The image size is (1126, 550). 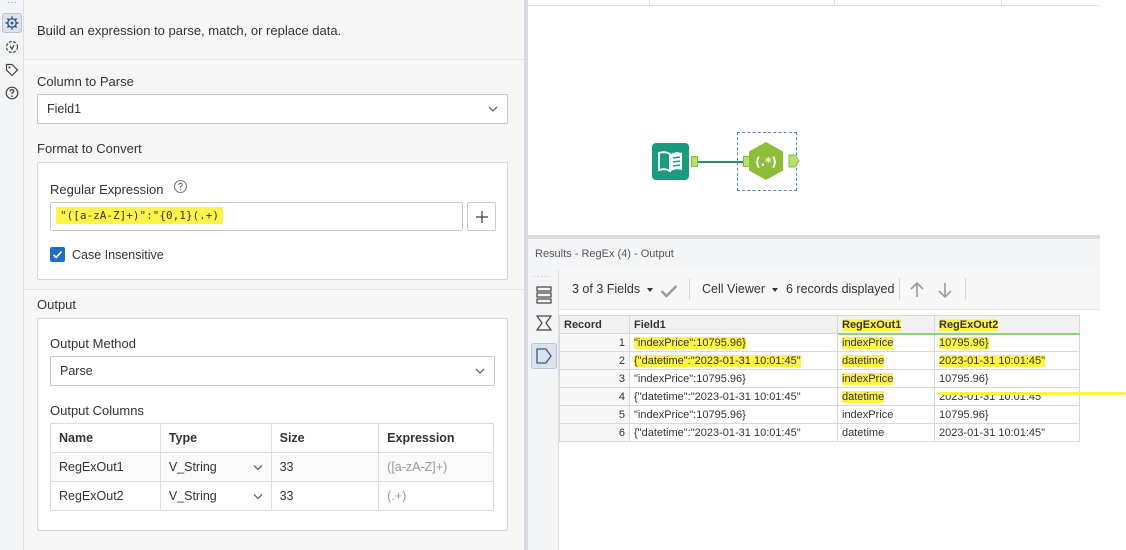 I want to click on plus-icon, so click(x=481, y=216).